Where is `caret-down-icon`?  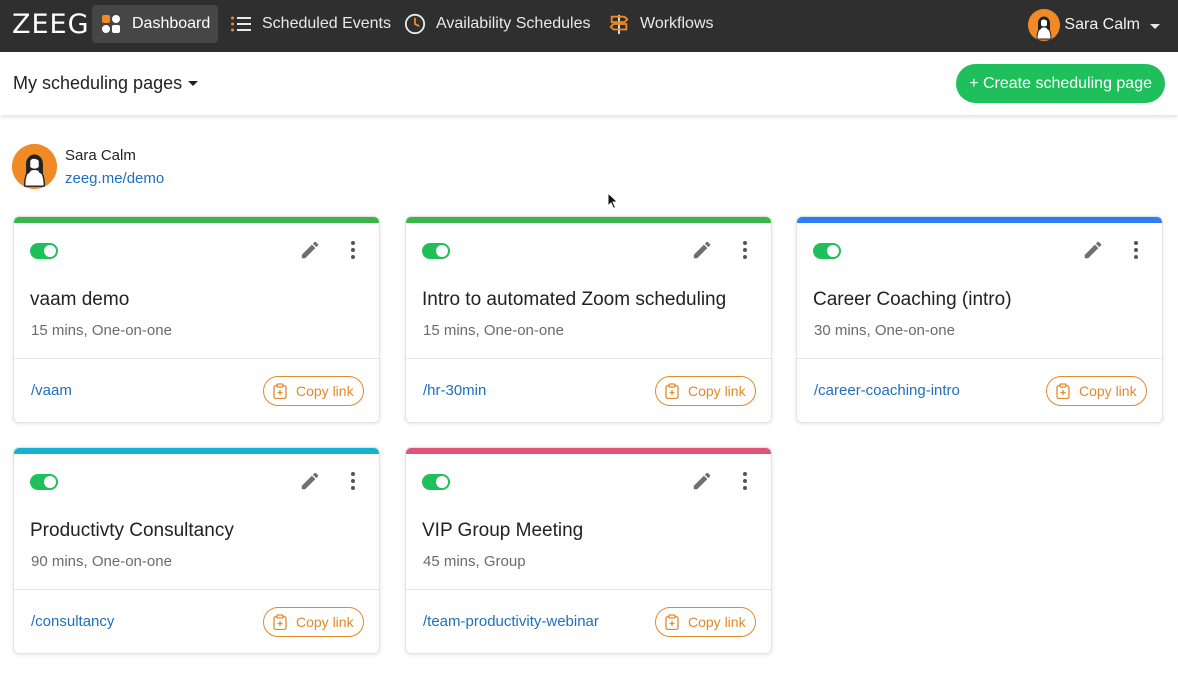
caret-down-icon is located at coordinates (193, 83).